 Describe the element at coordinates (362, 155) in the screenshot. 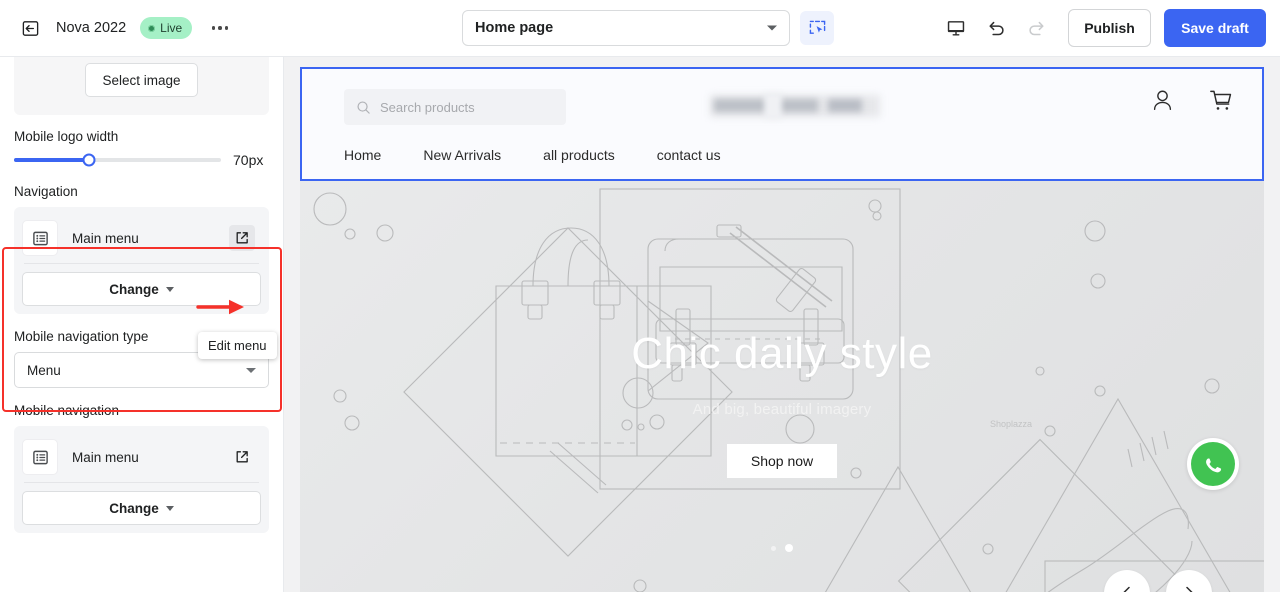

I see `nav-link-home: Home` at that location.